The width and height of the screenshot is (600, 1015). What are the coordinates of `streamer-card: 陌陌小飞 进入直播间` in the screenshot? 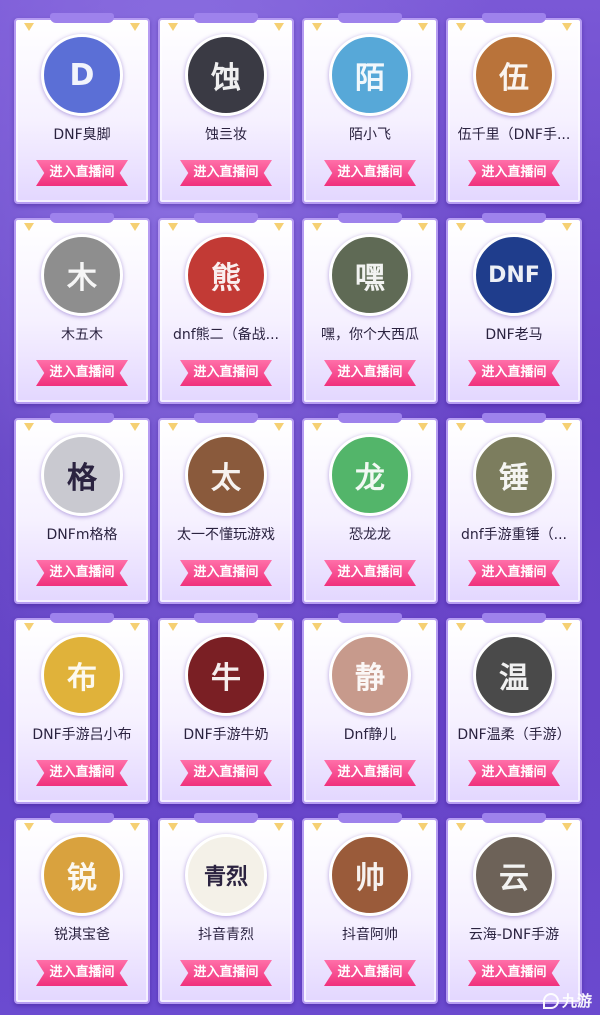 It's located at (370, 108).